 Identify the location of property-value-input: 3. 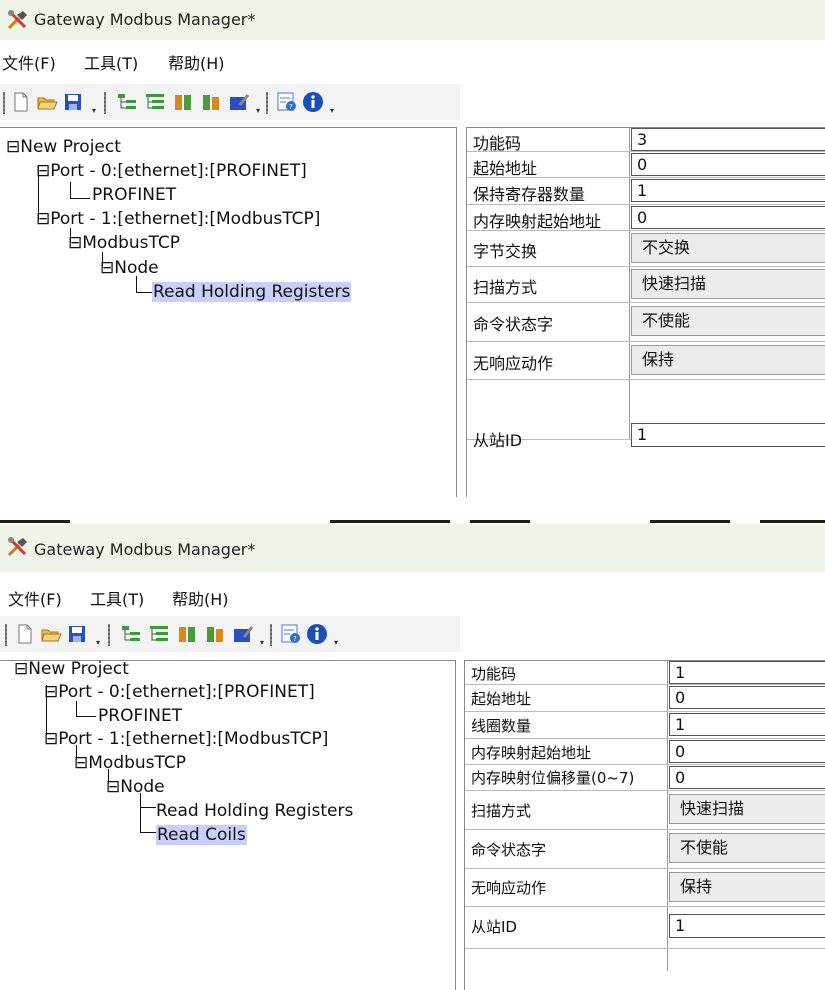
(728, 139).